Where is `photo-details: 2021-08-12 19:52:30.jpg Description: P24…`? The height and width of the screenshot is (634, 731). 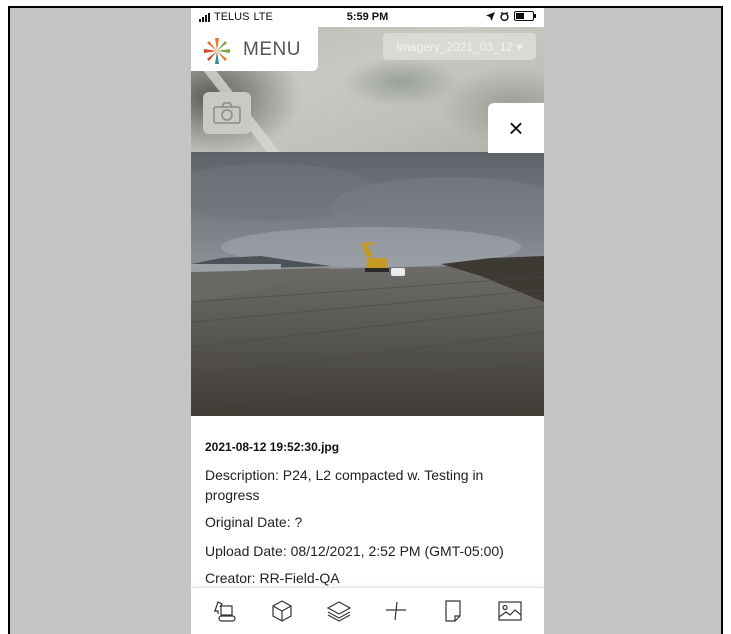 photo-details: 2021-08-12 19:52:30.jpg Description: P24… is located at coordinates (367, 506).